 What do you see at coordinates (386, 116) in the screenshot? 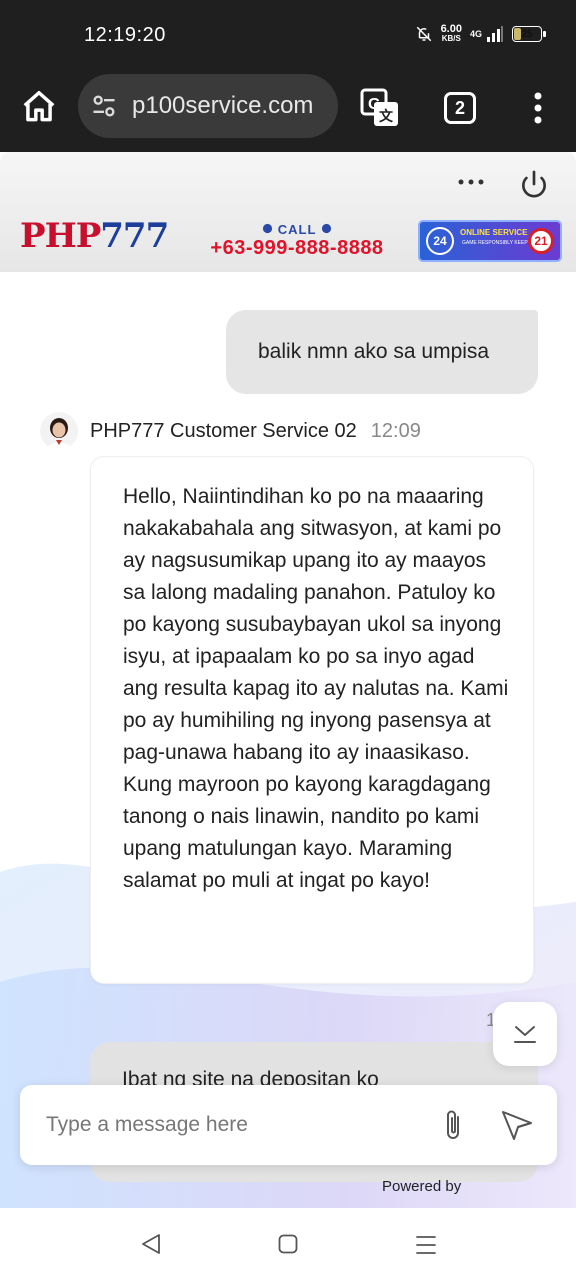
I see `svg-text: 文` at bounding box center [386, 116].